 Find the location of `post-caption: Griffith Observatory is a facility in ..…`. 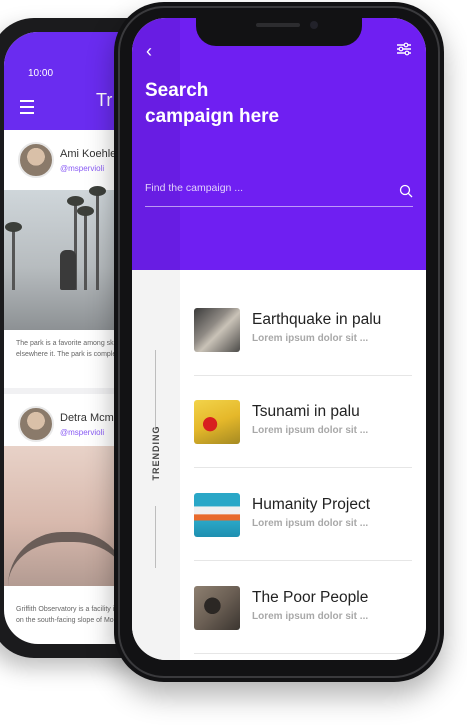

post-caption: Griffith Observatory is a facility in ..… is located at coordinates (71, 615).